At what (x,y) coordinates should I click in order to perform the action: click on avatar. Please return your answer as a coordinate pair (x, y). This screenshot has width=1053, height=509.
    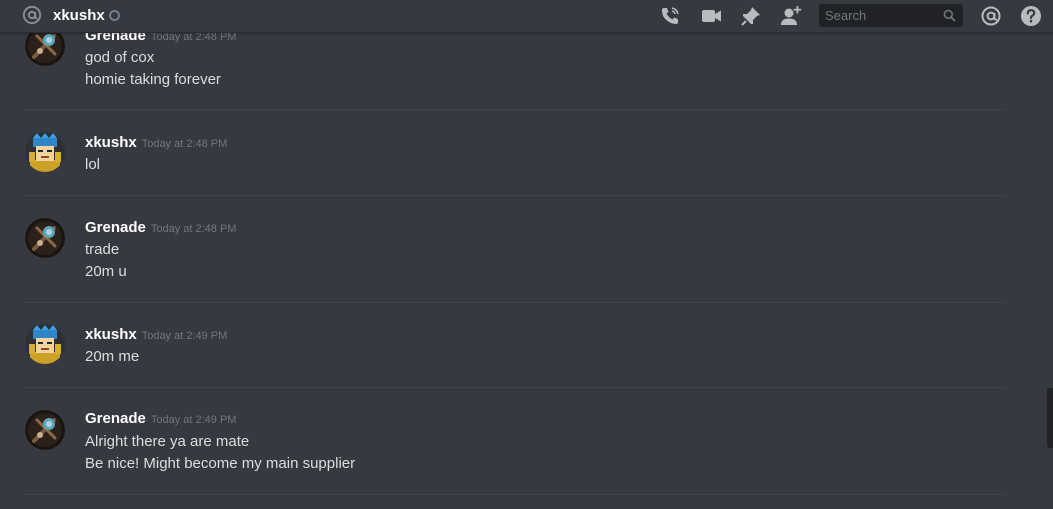
    Looking at the image, I should click on (45, 430).